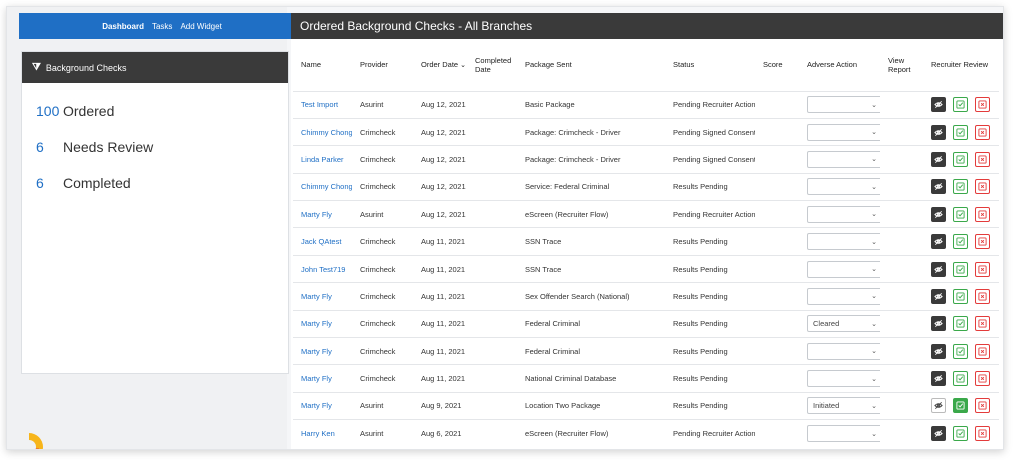  Describe the element at coordinates (322, 65) in the screenshot. I see `col-name: Name` at that location.